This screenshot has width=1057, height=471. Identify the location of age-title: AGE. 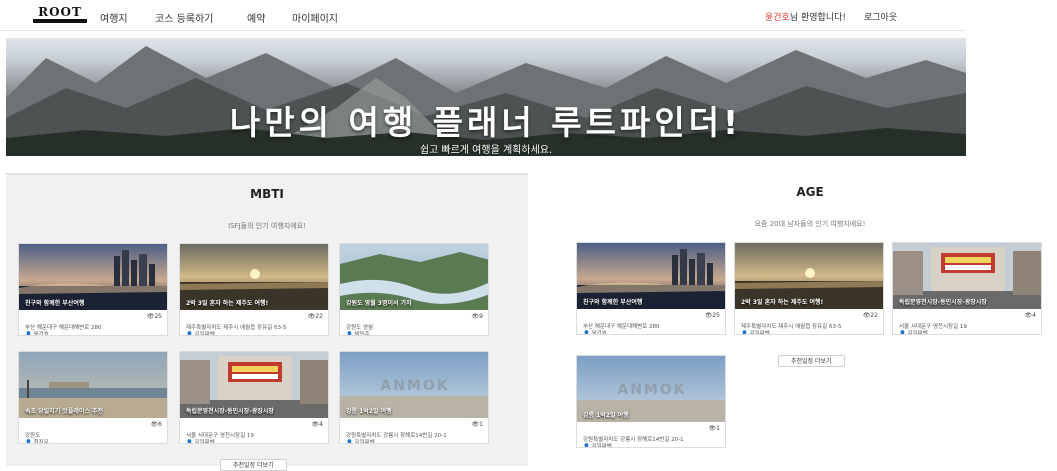
(810, 192).